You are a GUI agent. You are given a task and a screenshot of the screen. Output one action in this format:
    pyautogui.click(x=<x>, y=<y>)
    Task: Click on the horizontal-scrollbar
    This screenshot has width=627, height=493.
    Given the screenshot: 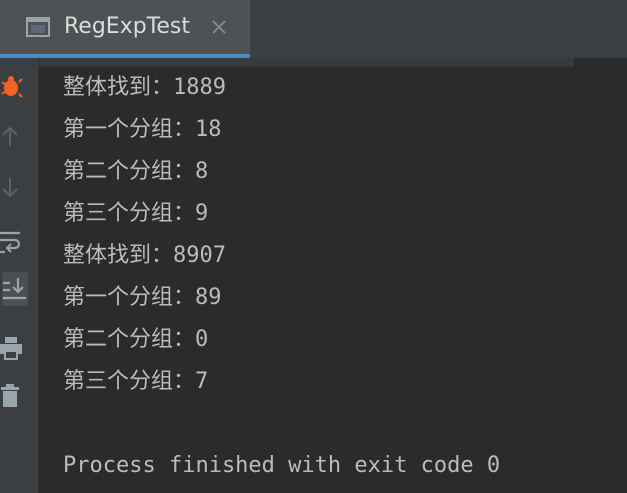 What is the action you would take?
    pyautogui.click(x=306, y=62)
    